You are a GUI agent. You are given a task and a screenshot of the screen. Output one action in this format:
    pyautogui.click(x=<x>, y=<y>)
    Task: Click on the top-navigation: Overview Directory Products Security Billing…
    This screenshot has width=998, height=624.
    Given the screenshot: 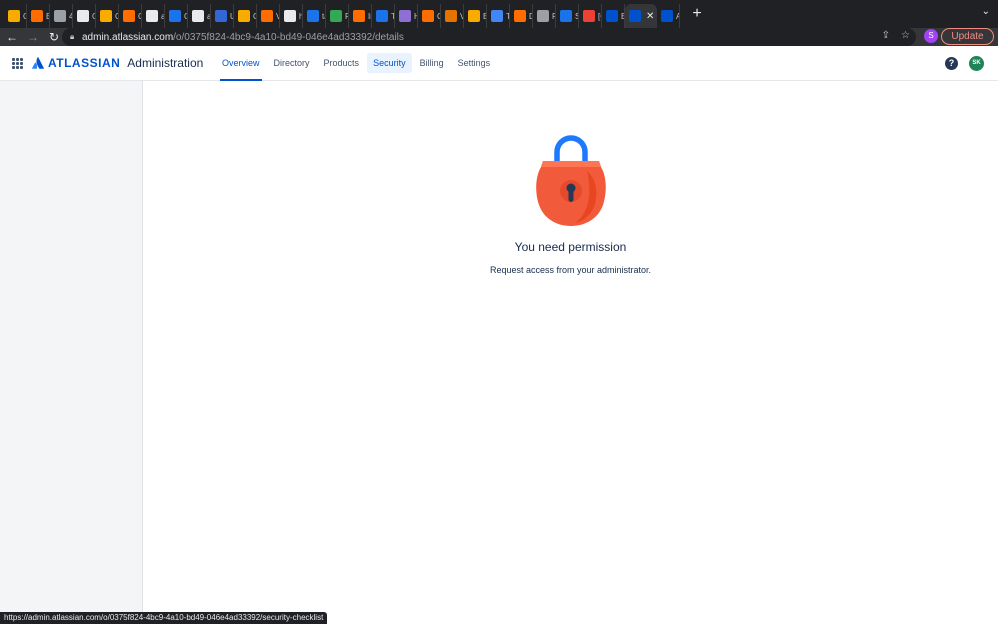 What is the action you would take?
    pyautogui.click(x=357, y=67)
    